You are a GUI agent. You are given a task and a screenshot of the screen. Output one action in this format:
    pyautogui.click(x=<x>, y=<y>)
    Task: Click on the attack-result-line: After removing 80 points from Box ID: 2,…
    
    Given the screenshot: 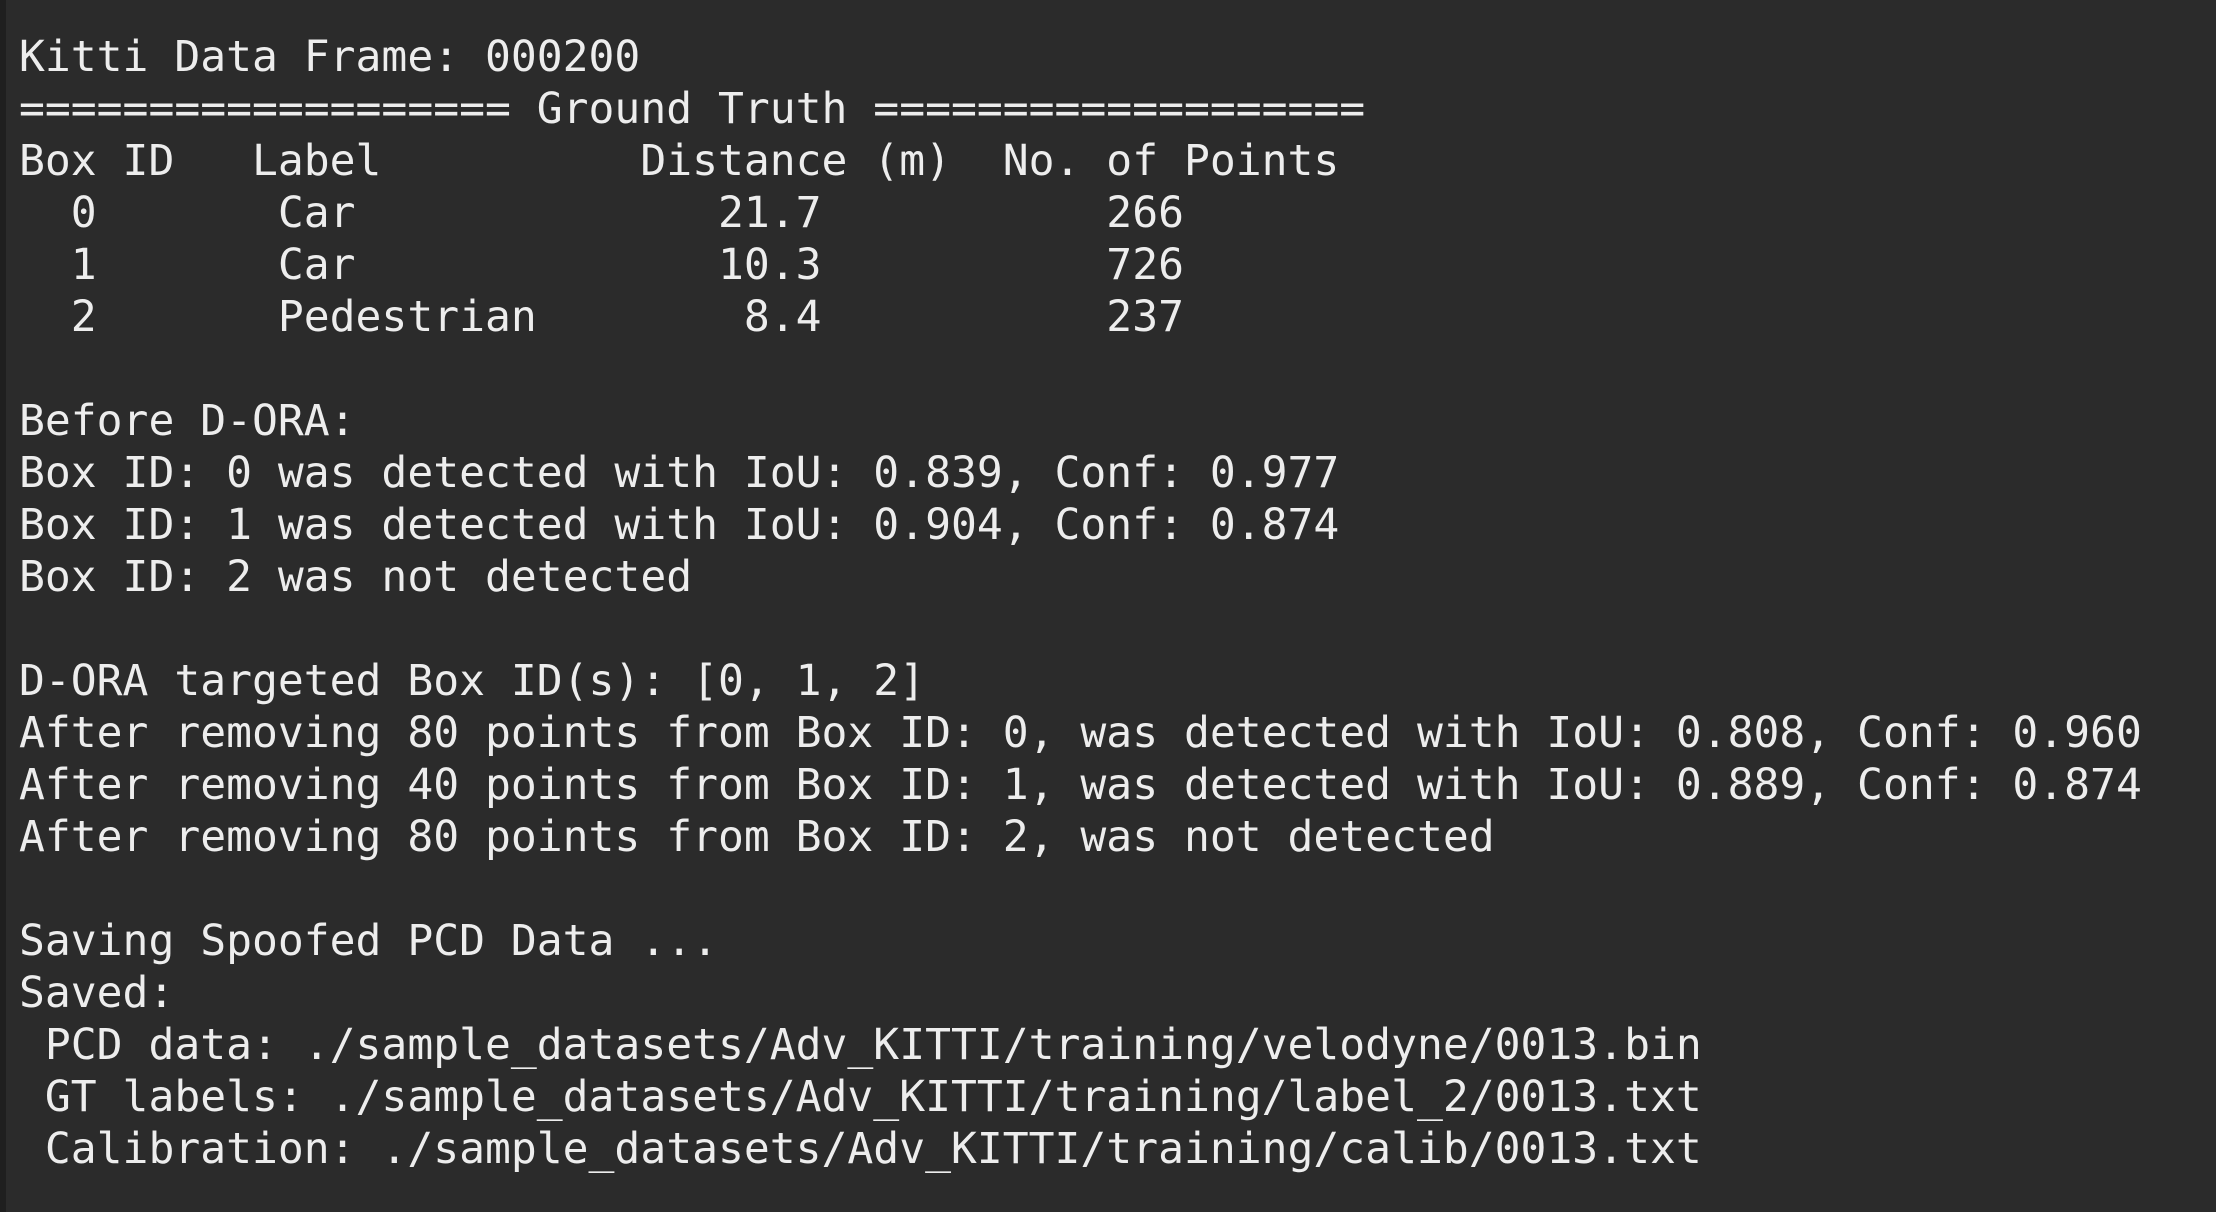 What is the action you would take?
    pyautogui.click(x=757, y=837)
    